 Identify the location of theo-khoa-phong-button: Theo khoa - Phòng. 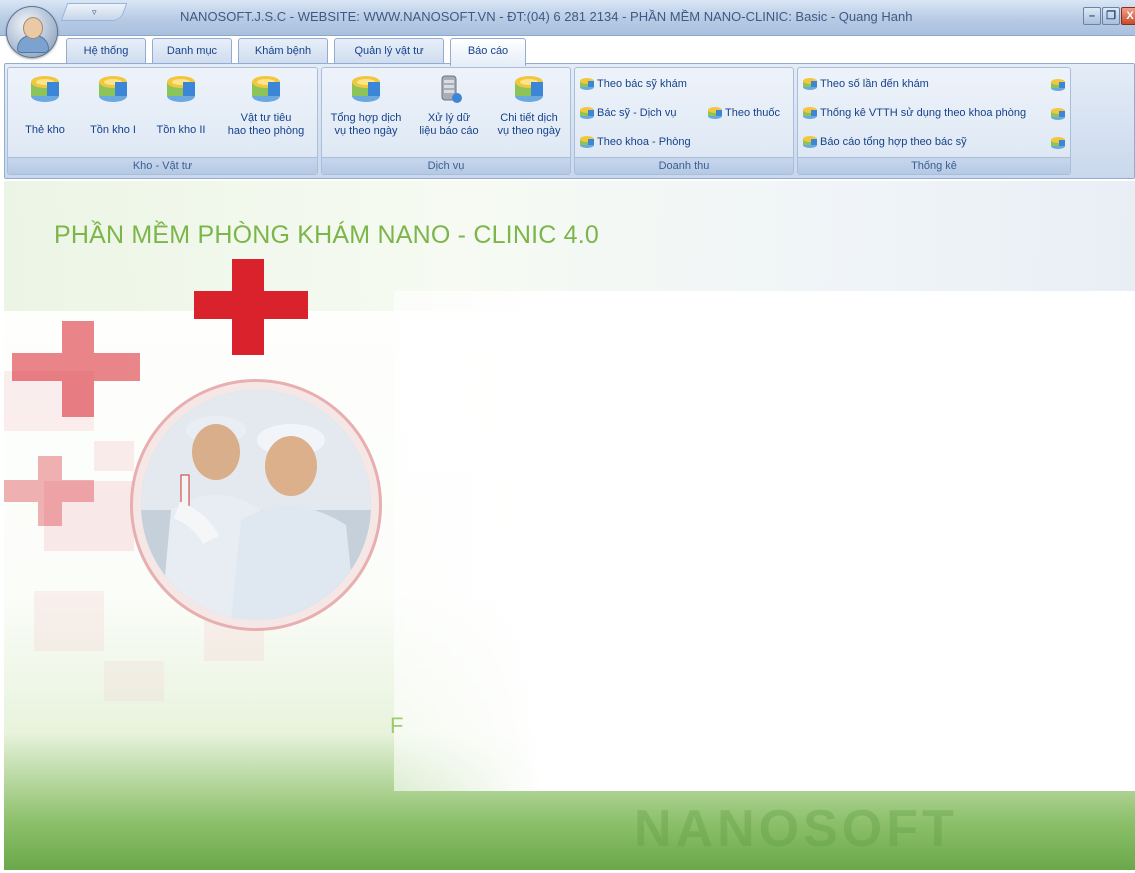
(635, 142).